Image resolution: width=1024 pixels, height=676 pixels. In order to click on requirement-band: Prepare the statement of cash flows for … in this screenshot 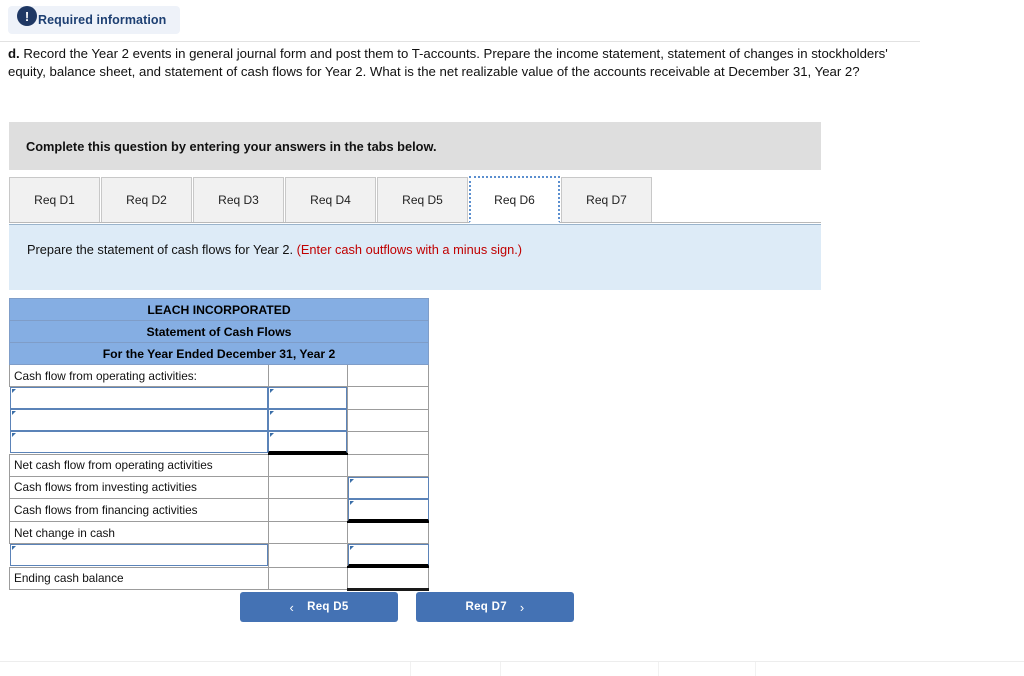, I will do `click(415, 257)`.